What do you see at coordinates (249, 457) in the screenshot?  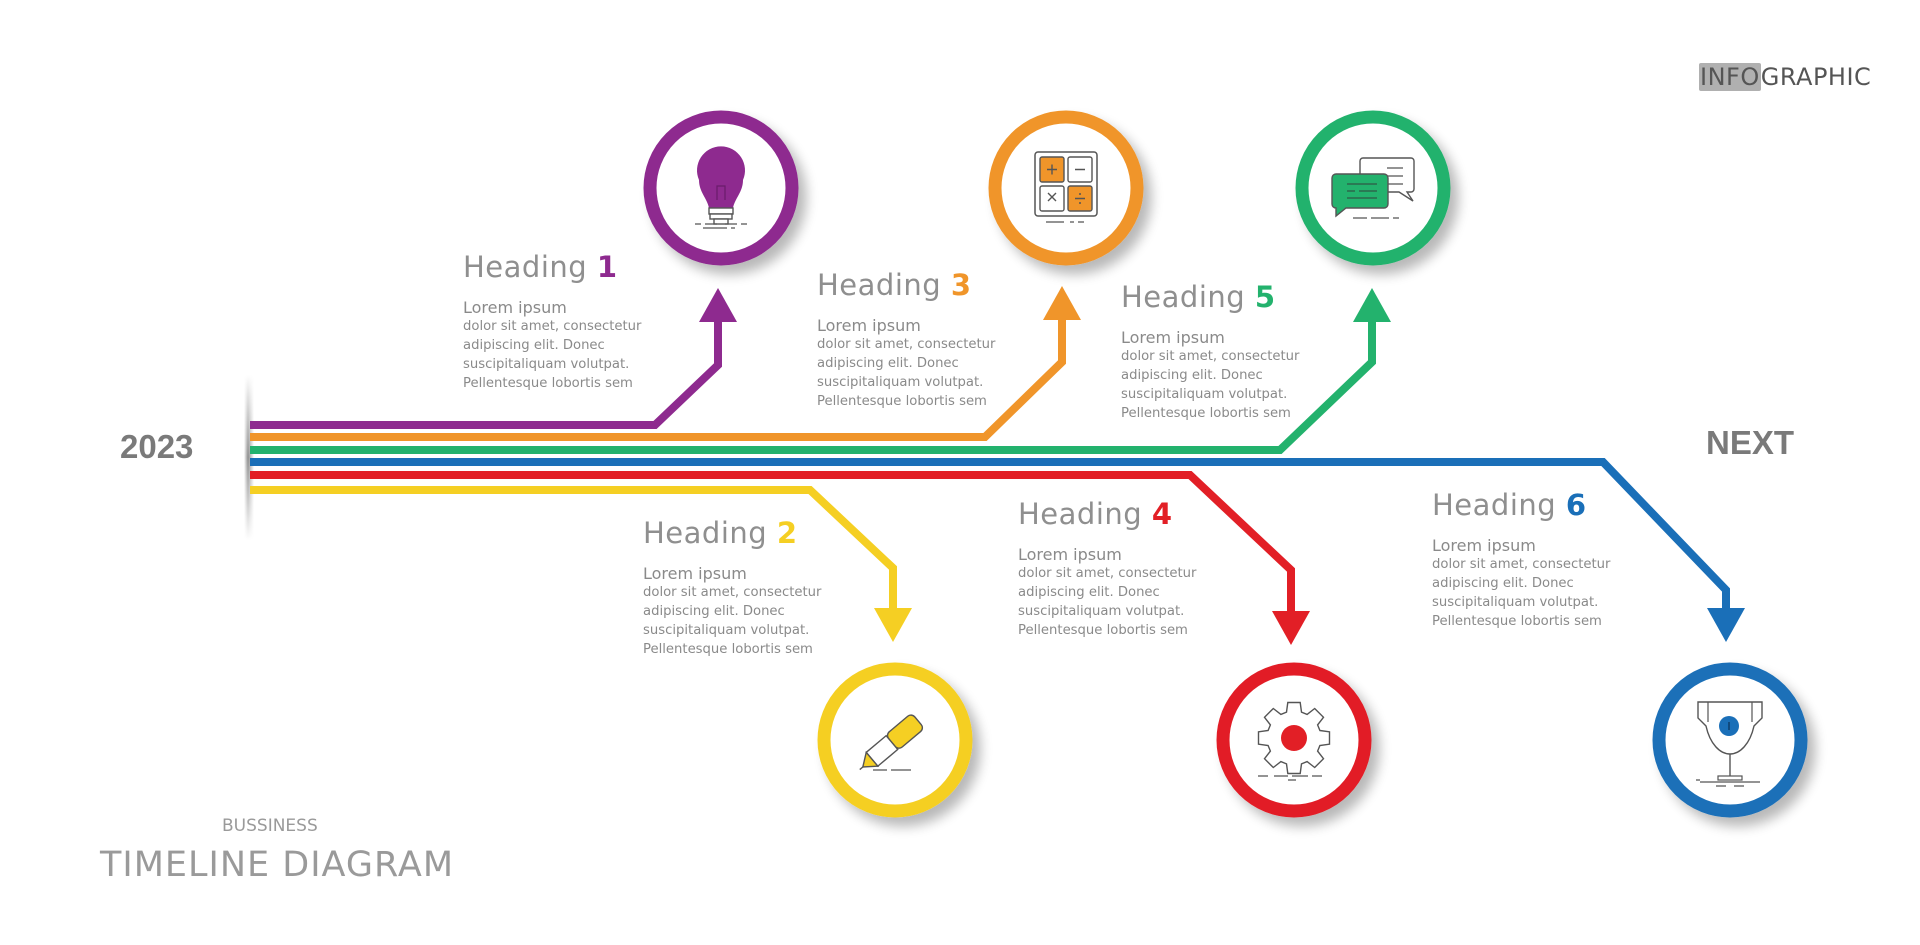 I see `start-marker` at bounding box center [249, 457].